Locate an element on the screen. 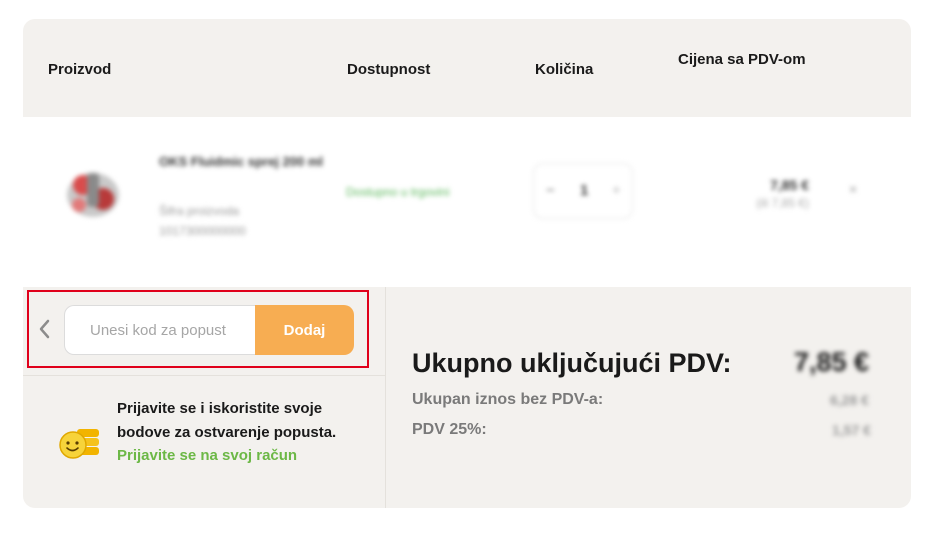 The image size is (945, 557). quantity-value: 1 is located at coordinates (584, 190).